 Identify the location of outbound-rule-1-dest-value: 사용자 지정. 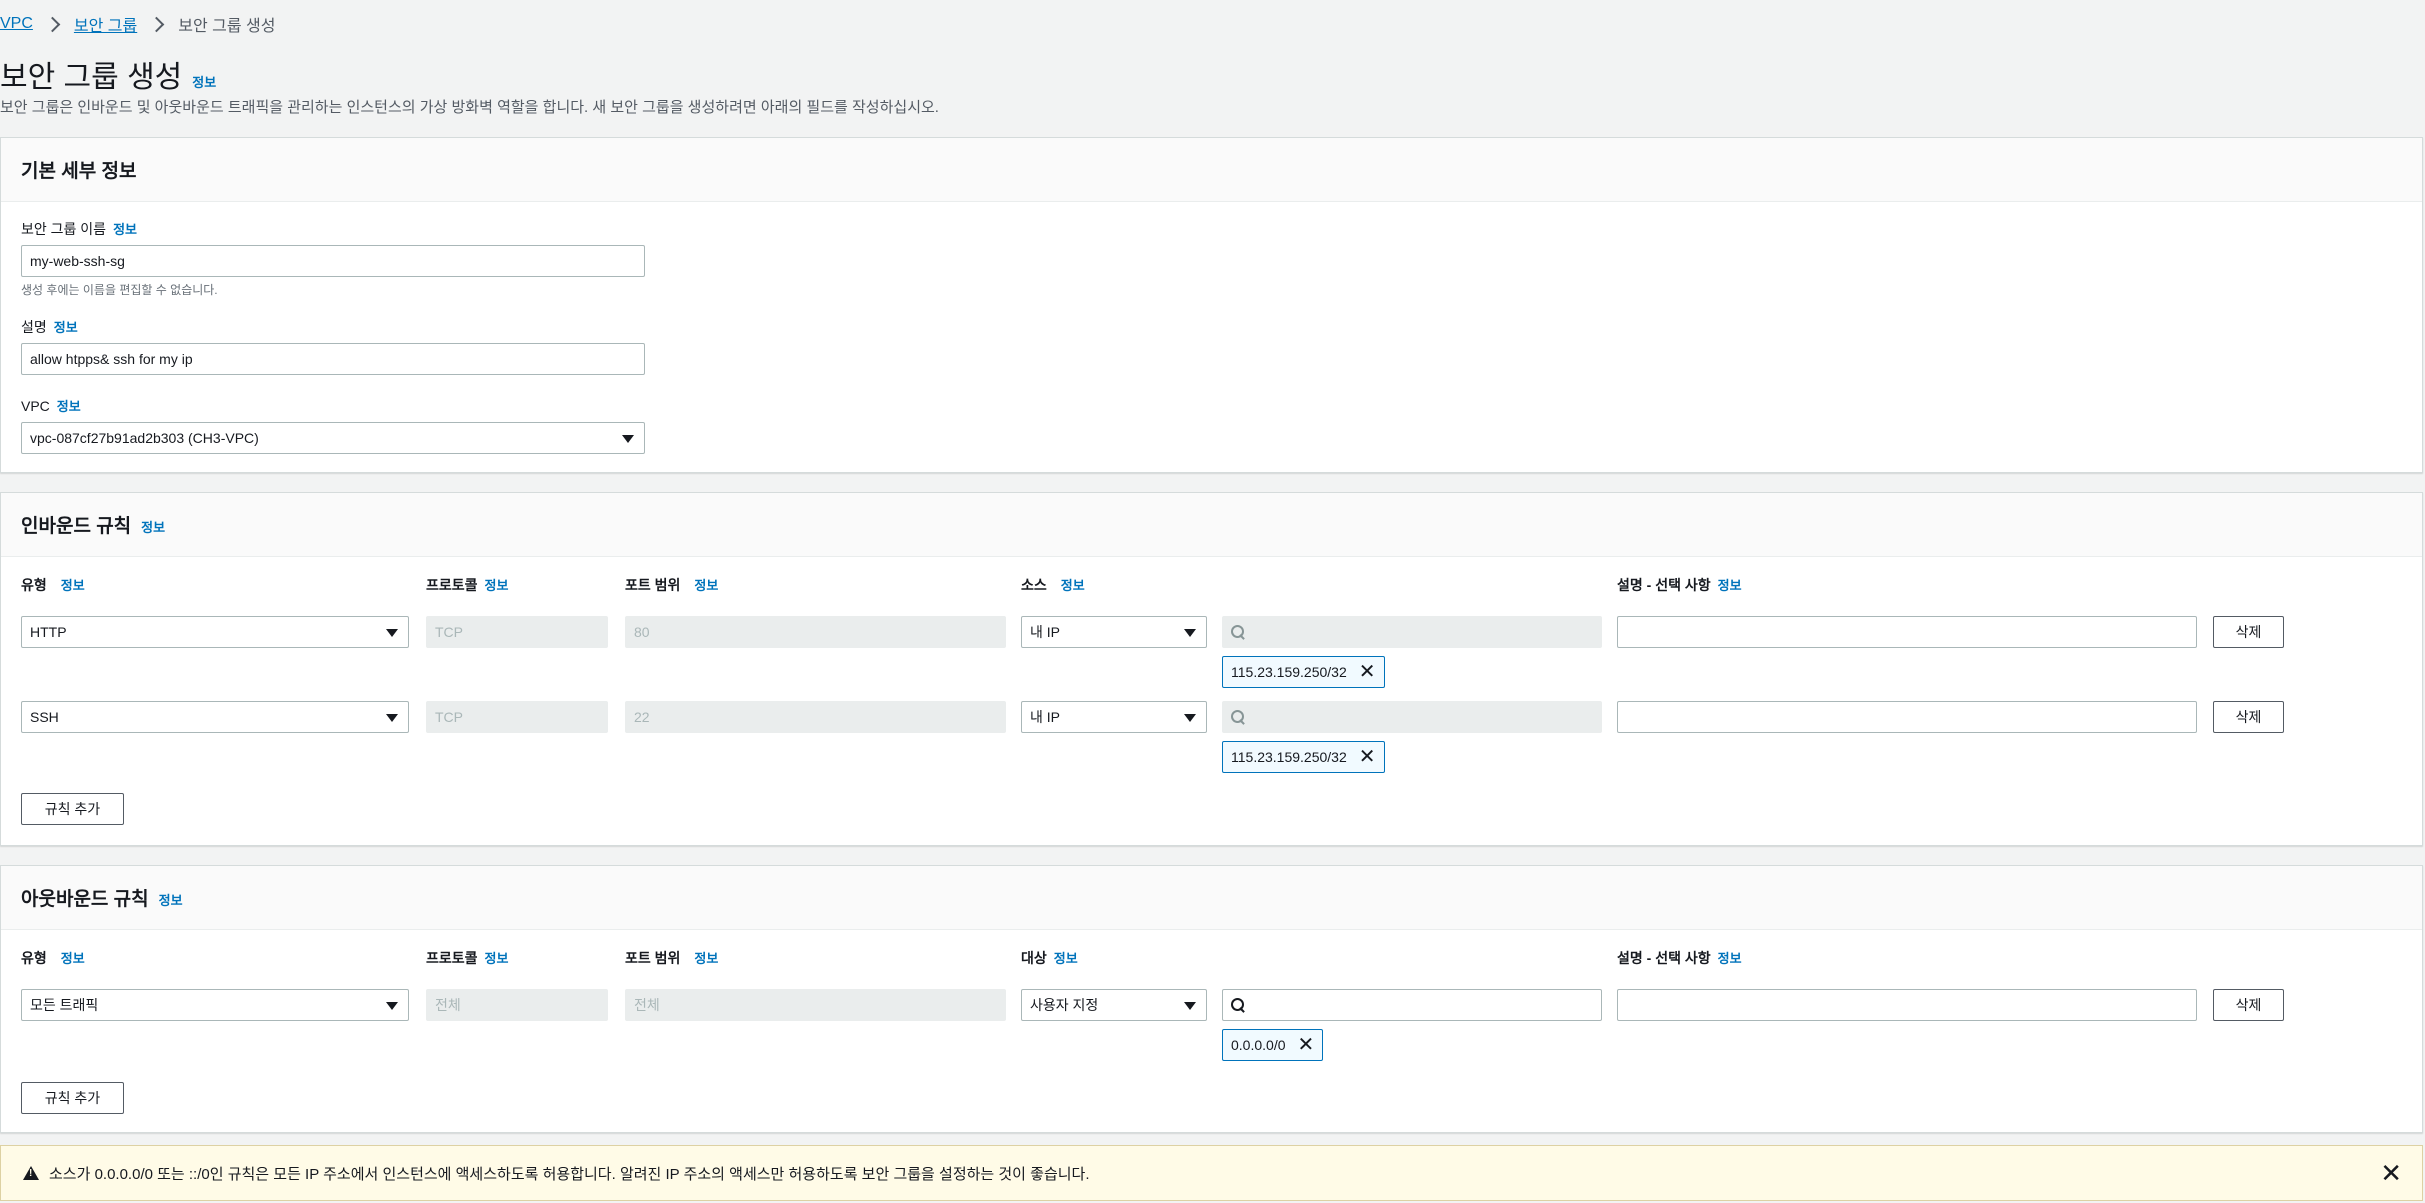
(1064, 1005).